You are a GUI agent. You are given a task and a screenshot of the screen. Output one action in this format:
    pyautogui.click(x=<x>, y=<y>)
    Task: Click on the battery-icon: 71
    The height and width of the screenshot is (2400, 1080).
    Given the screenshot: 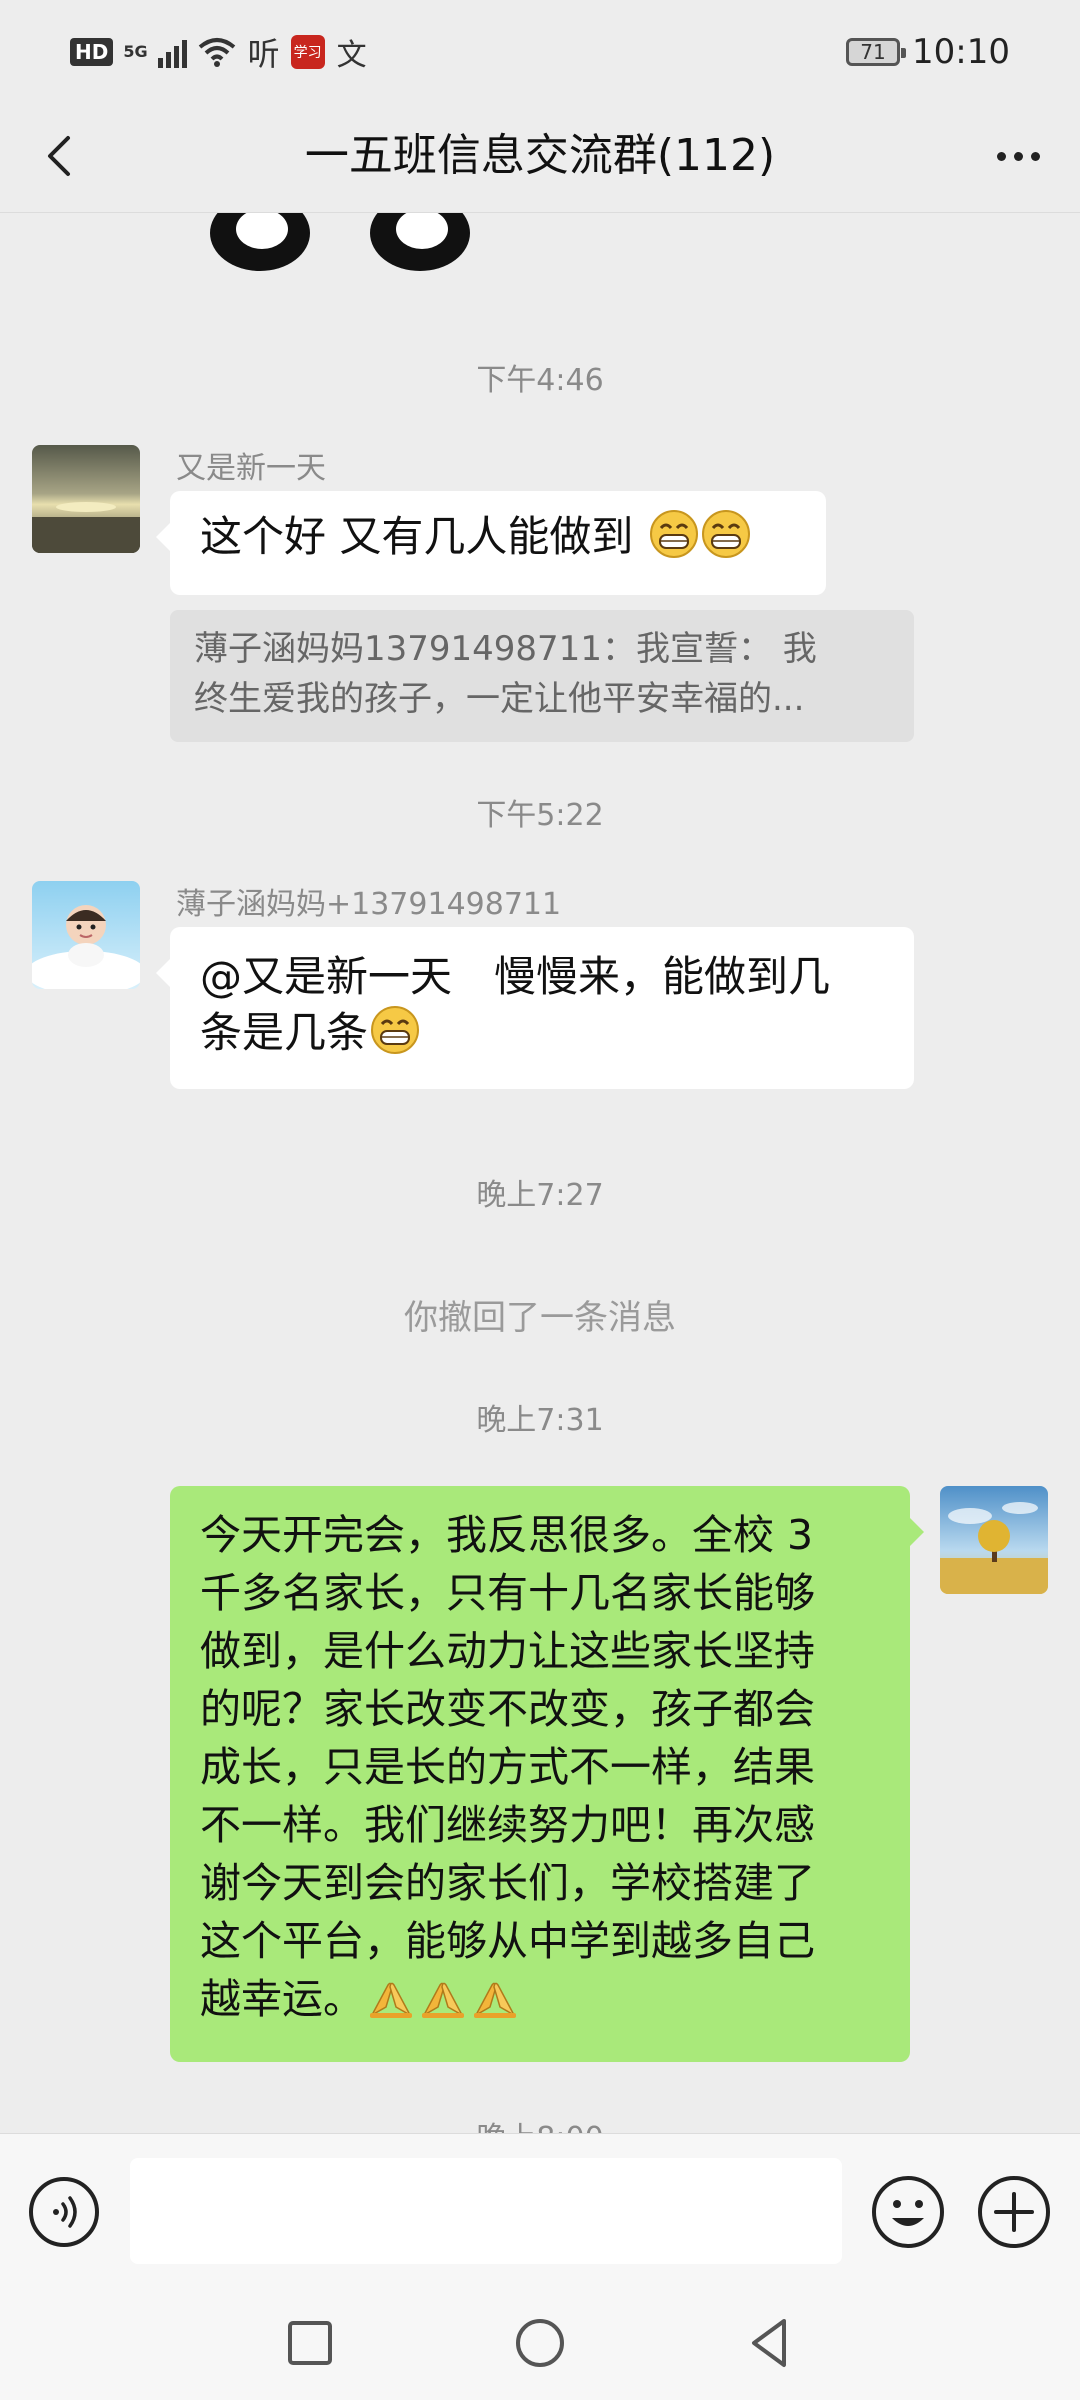 What is the action you would take?
    pyautogui.click(x=876, y=52)
    